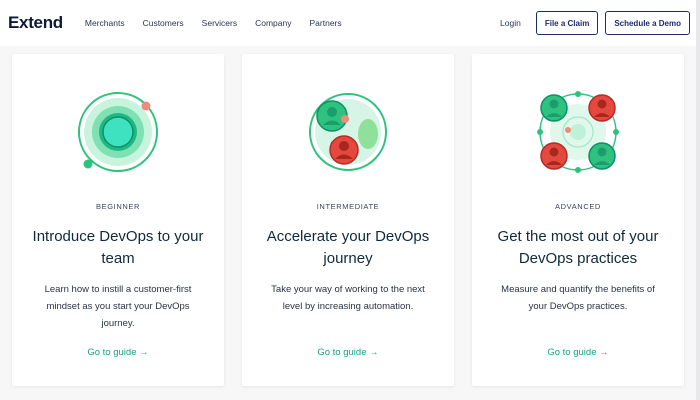 The width and height of the screenshot is (700, 400). Describe the element at coordinates (273, 23) in the screenshot. I see `nav-link-company: Company` at that location.